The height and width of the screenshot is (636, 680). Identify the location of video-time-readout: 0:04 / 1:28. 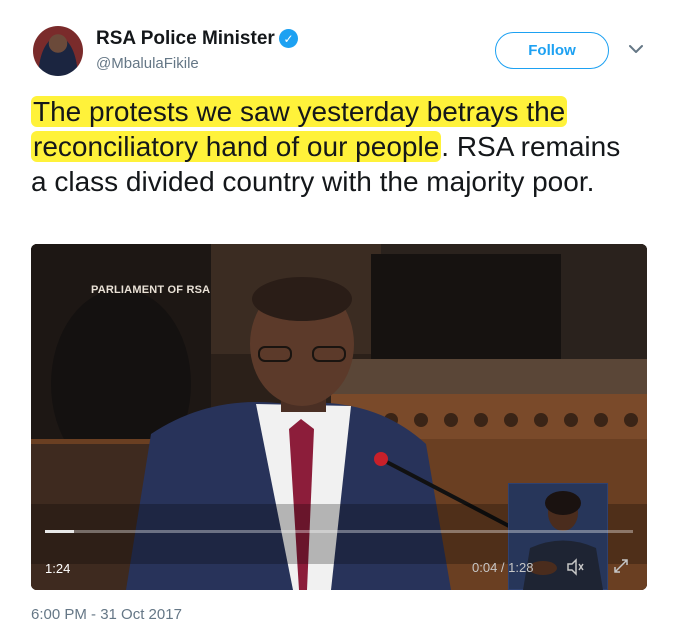
(503, 567).